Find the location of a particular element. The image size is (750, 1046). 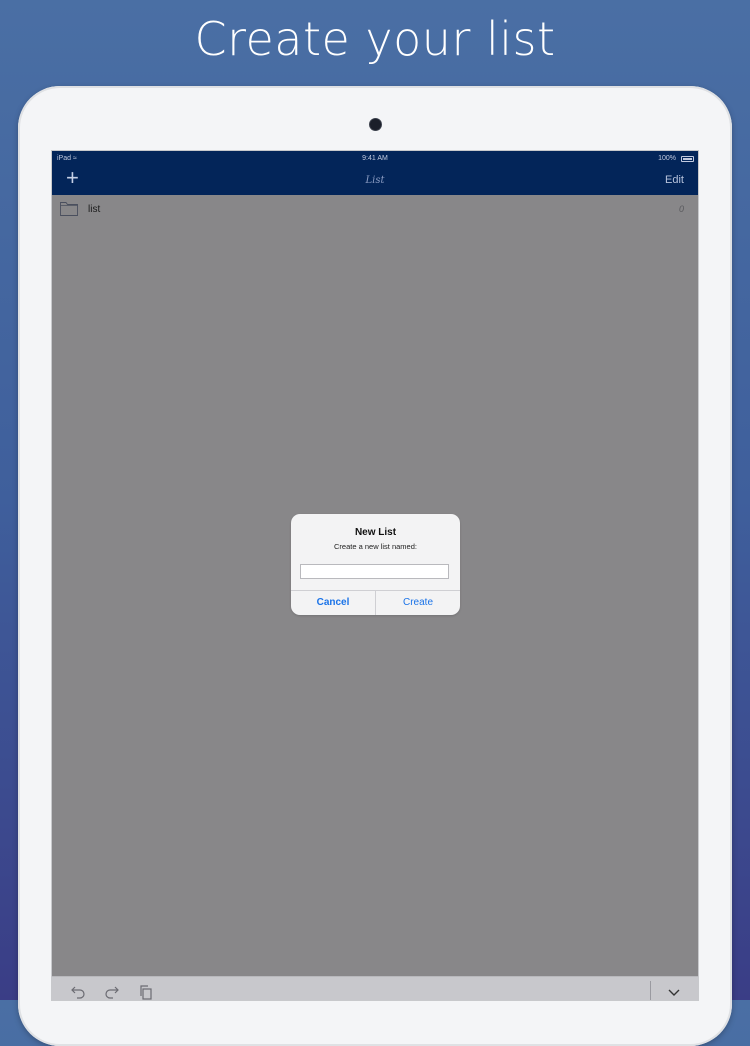

list-item: list 0 is located at coordinates (375, 209).